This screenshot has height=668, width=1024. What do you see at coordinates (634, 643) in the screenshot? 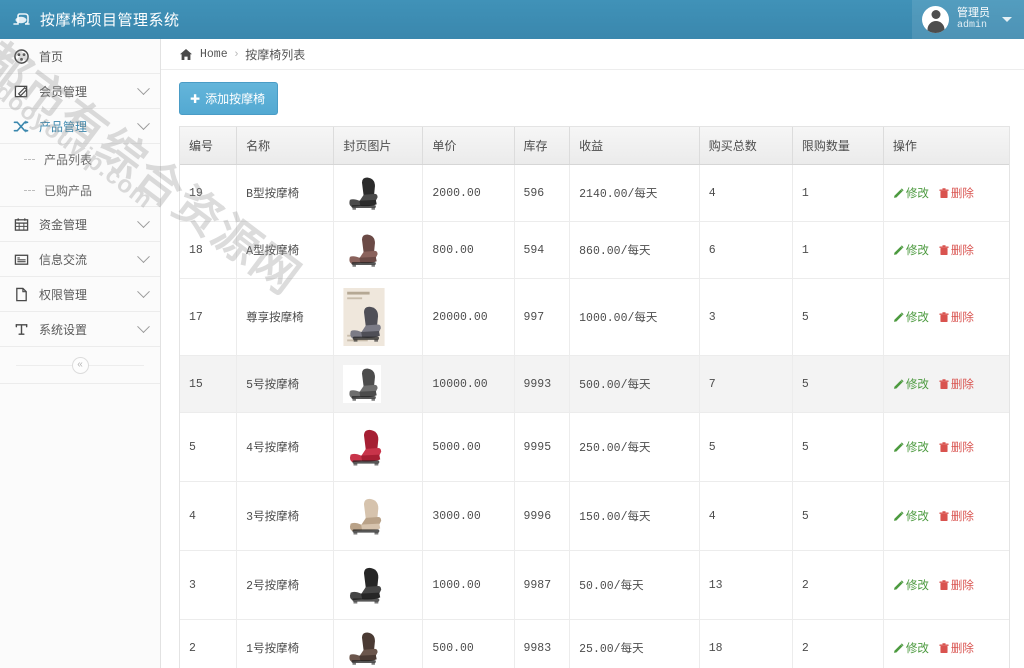
I see `cell-profit: 25.00/每天` at bounding box center [634, 643].